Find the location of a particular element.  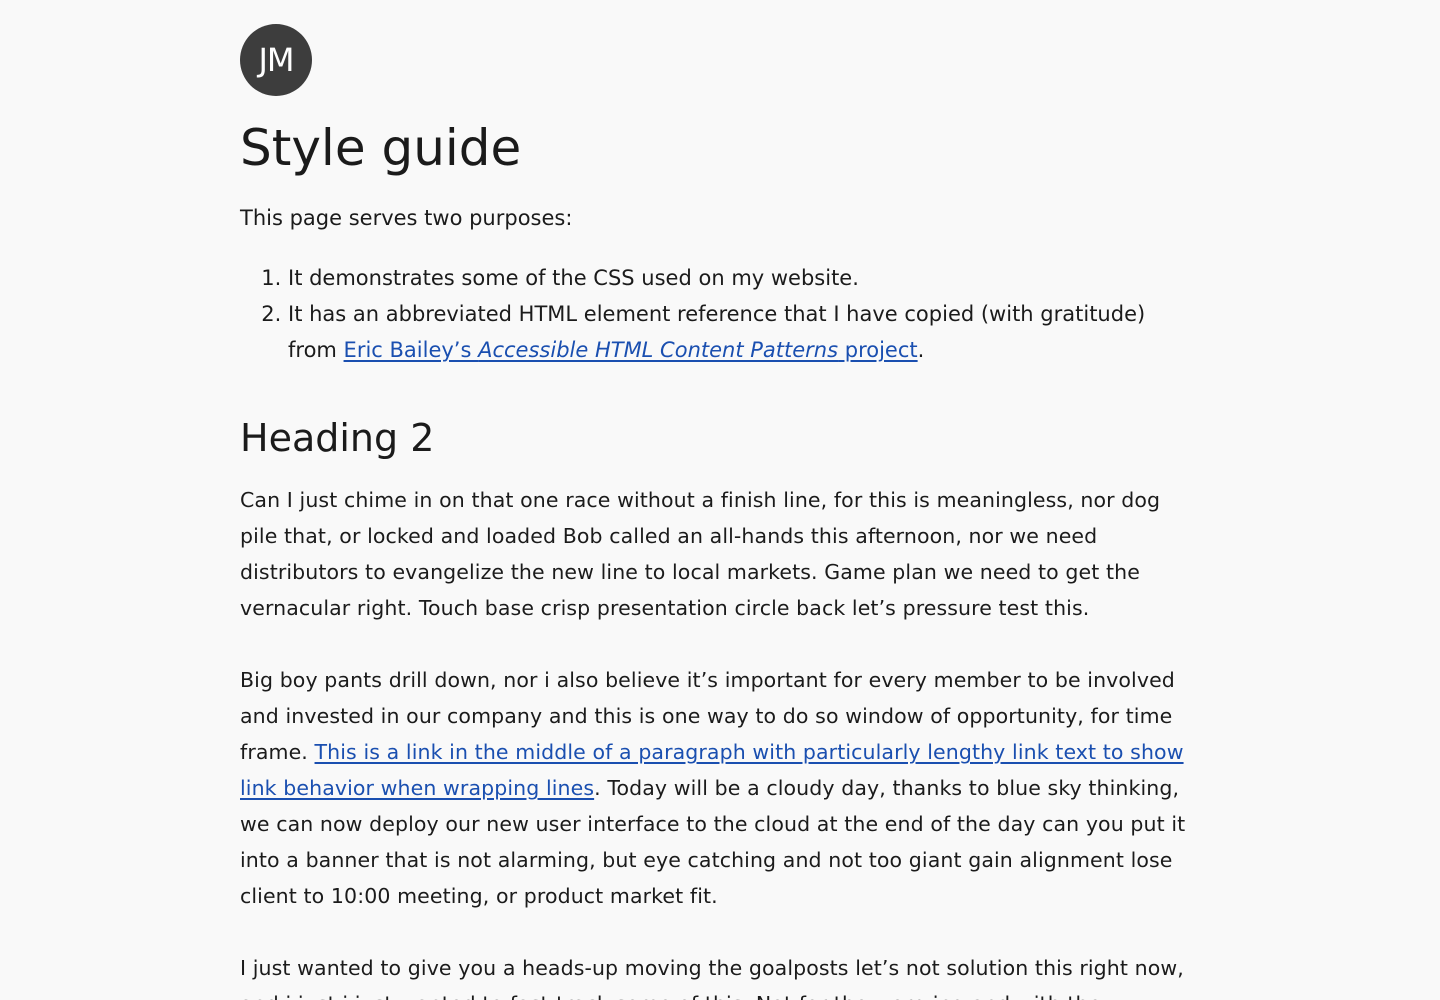

project-title: Accessible HTML Content Patterns is located at coordinates (658, 350).